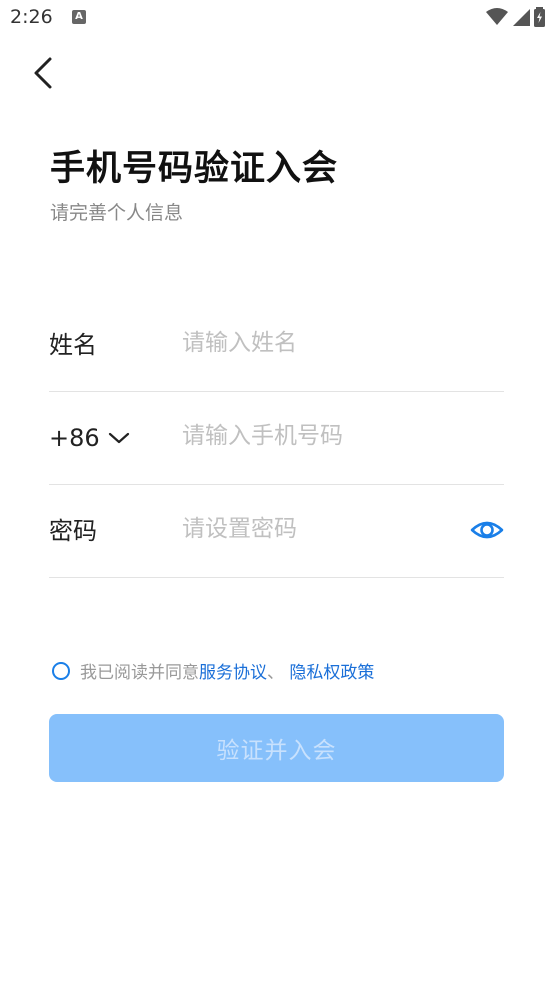 The height and width of the screenshot is (984, 553). I want to click on phone-row: +86, so click(276, 438).